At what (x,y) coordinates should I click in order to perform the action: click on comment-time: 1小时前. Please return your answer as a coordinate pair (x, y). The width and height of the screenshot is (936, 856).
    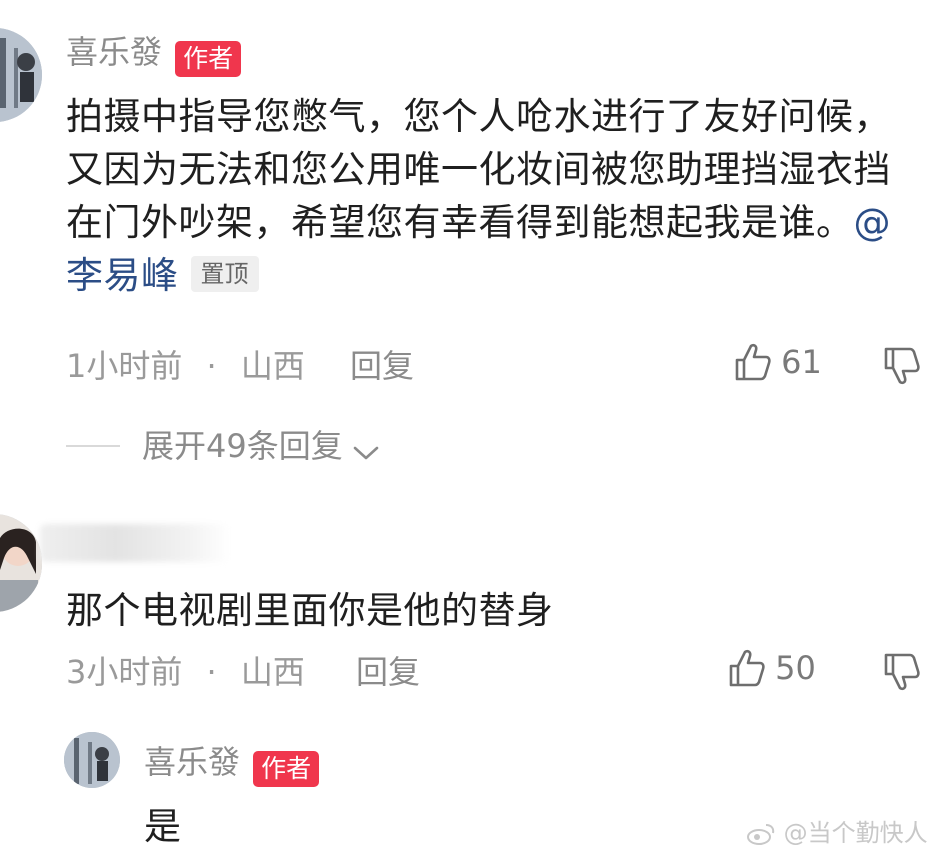
    Looking at the image, I should click on (124, 366).